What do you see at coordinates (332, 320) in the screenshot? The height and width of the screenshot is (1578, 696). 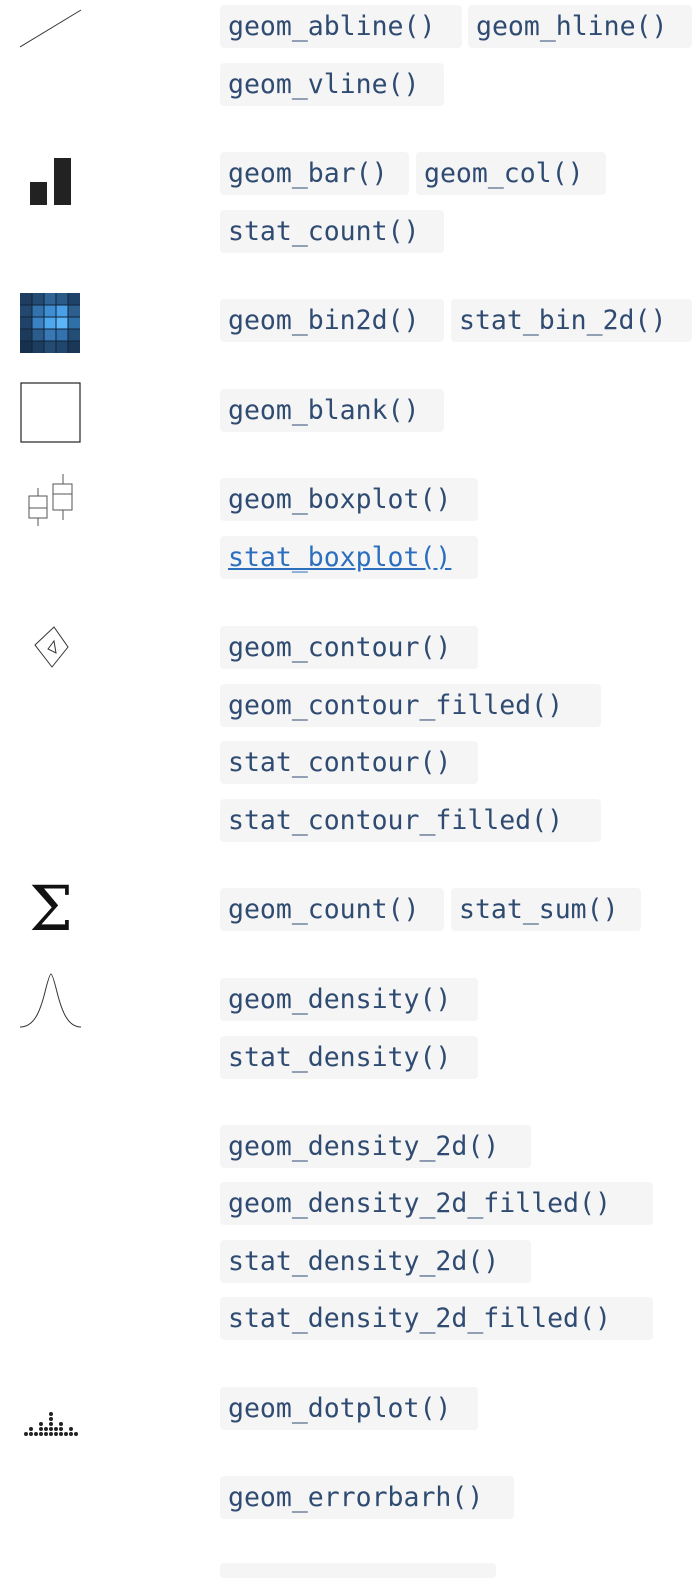 I see `function-link-geom-bin2d: geom_bin2d()` at bounding box center [332, 320].